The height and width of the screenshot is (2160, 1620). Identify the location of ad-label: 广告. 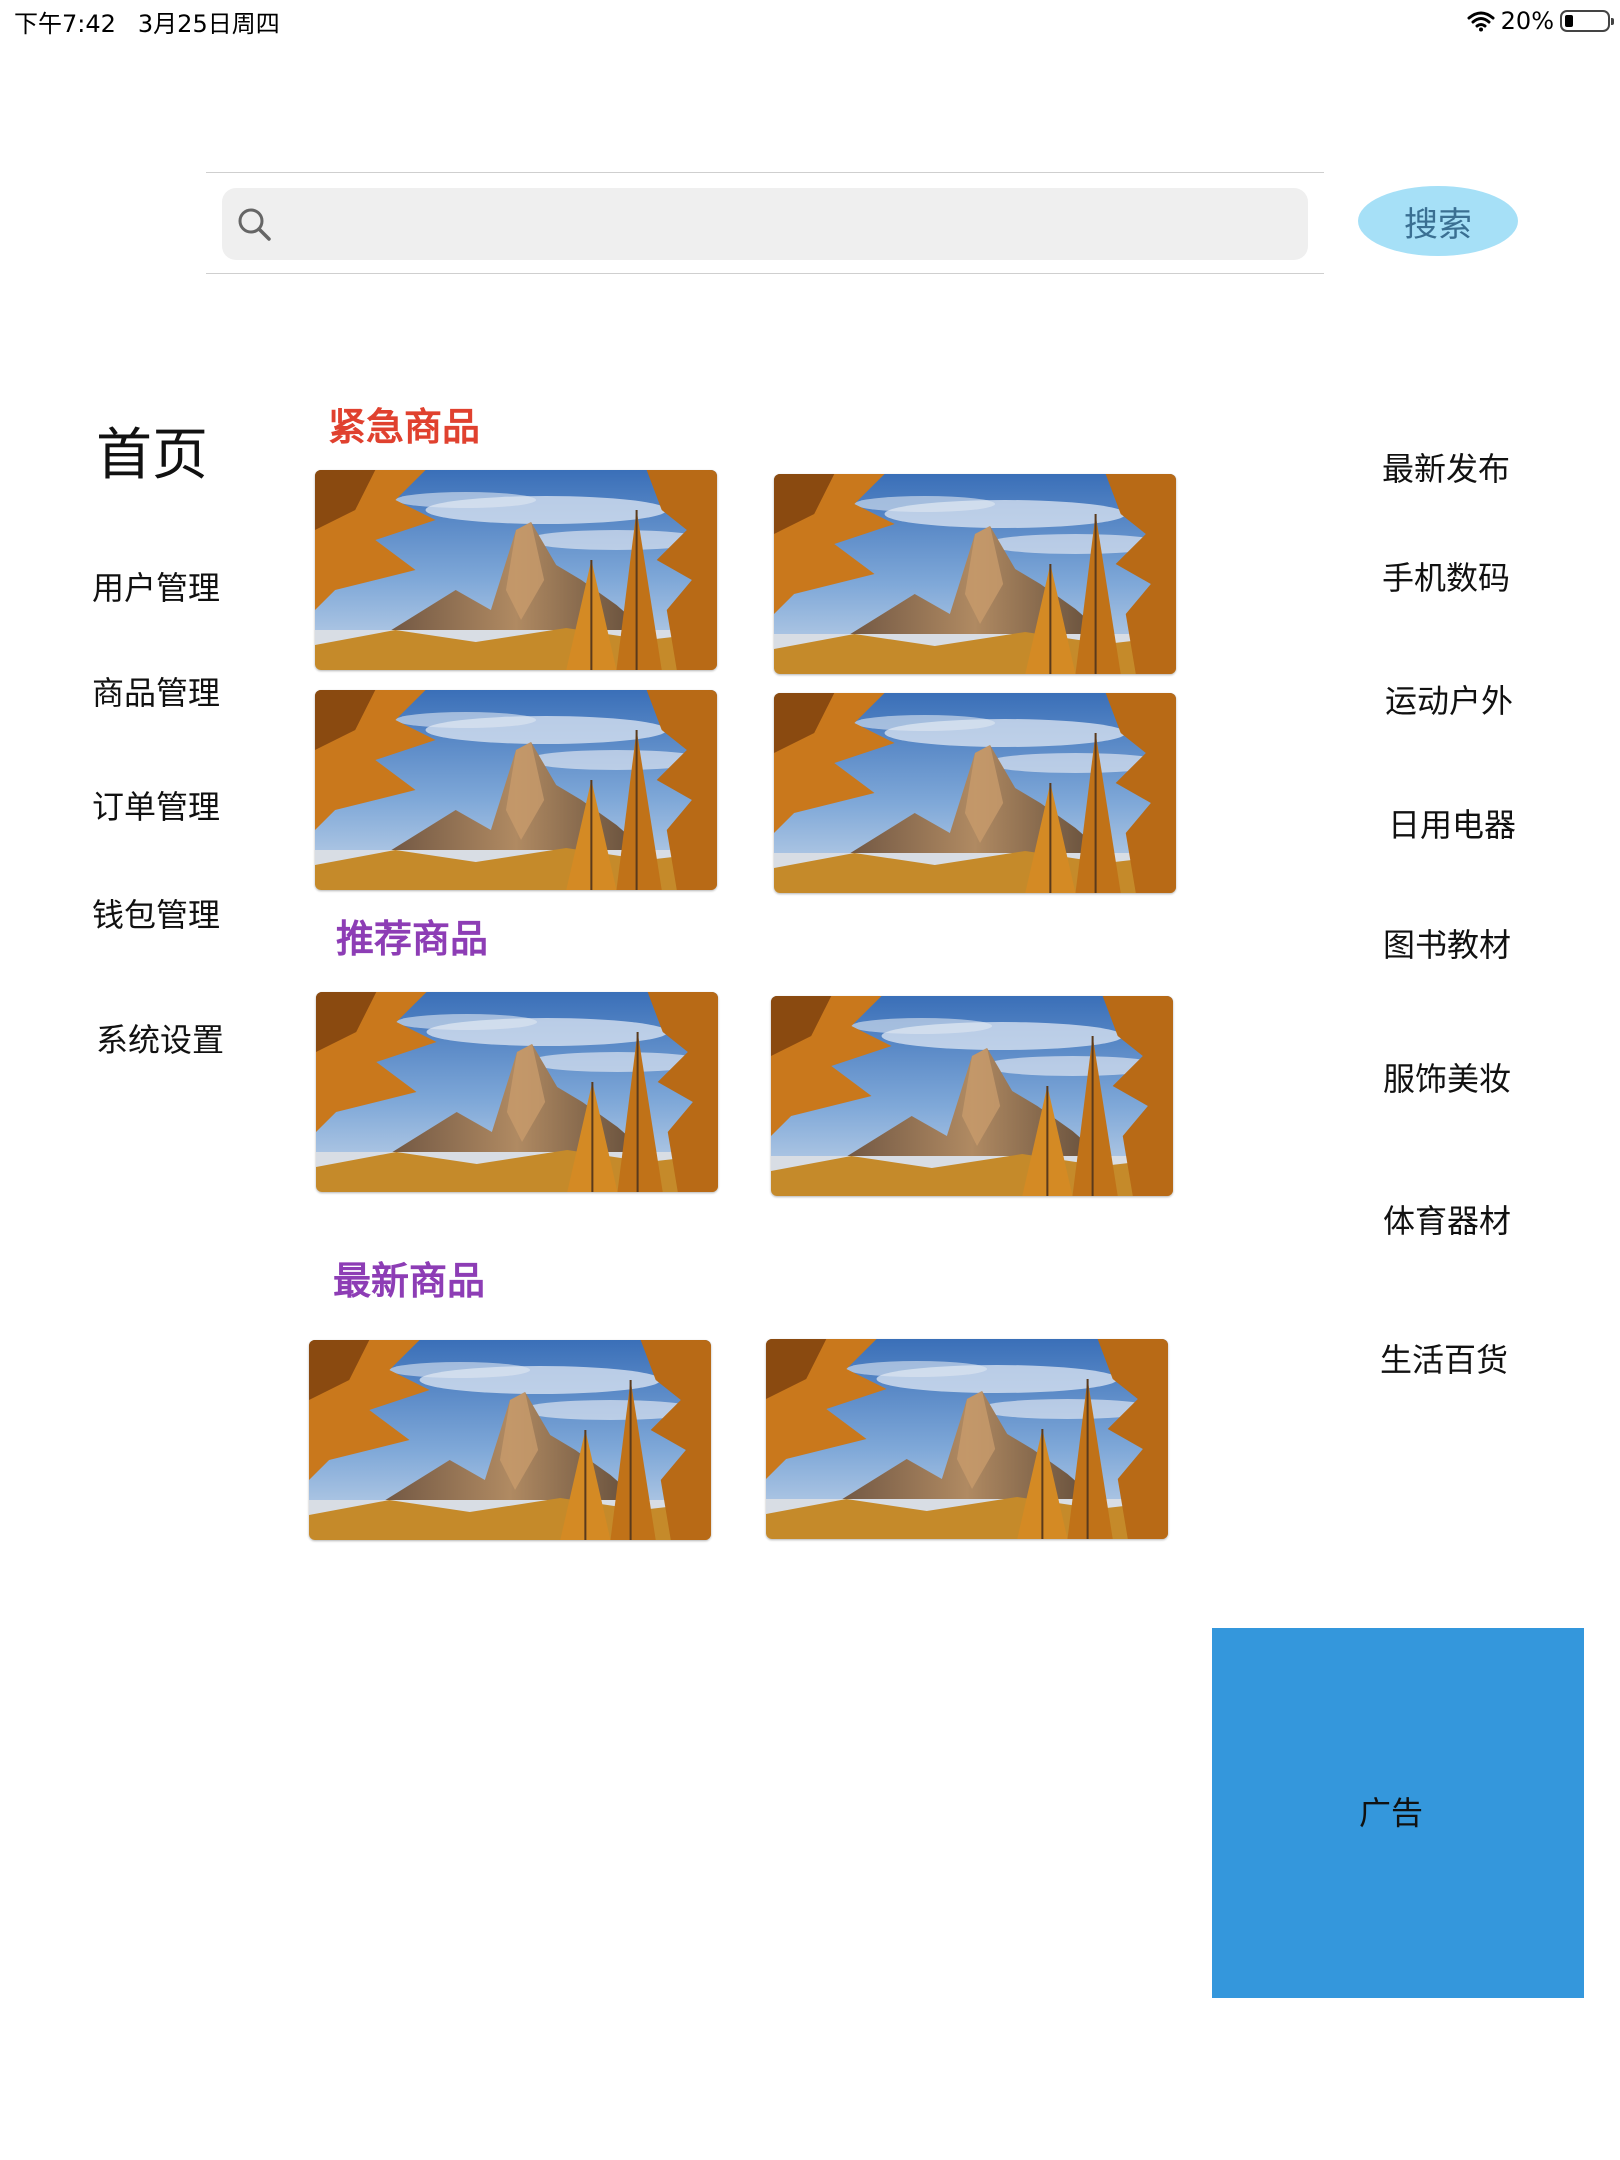
(1390, 1813).